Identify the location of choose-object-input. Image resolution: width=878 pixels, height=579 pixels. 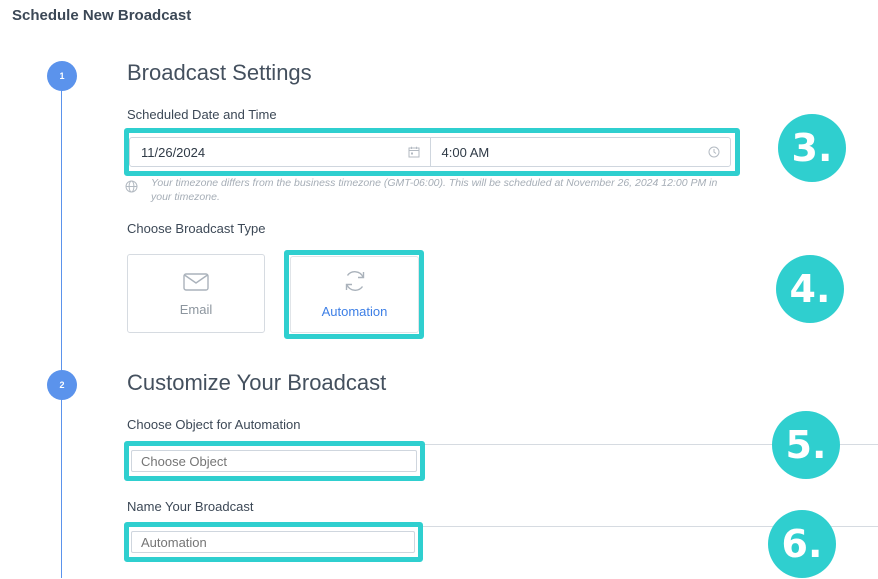
(274, 461).